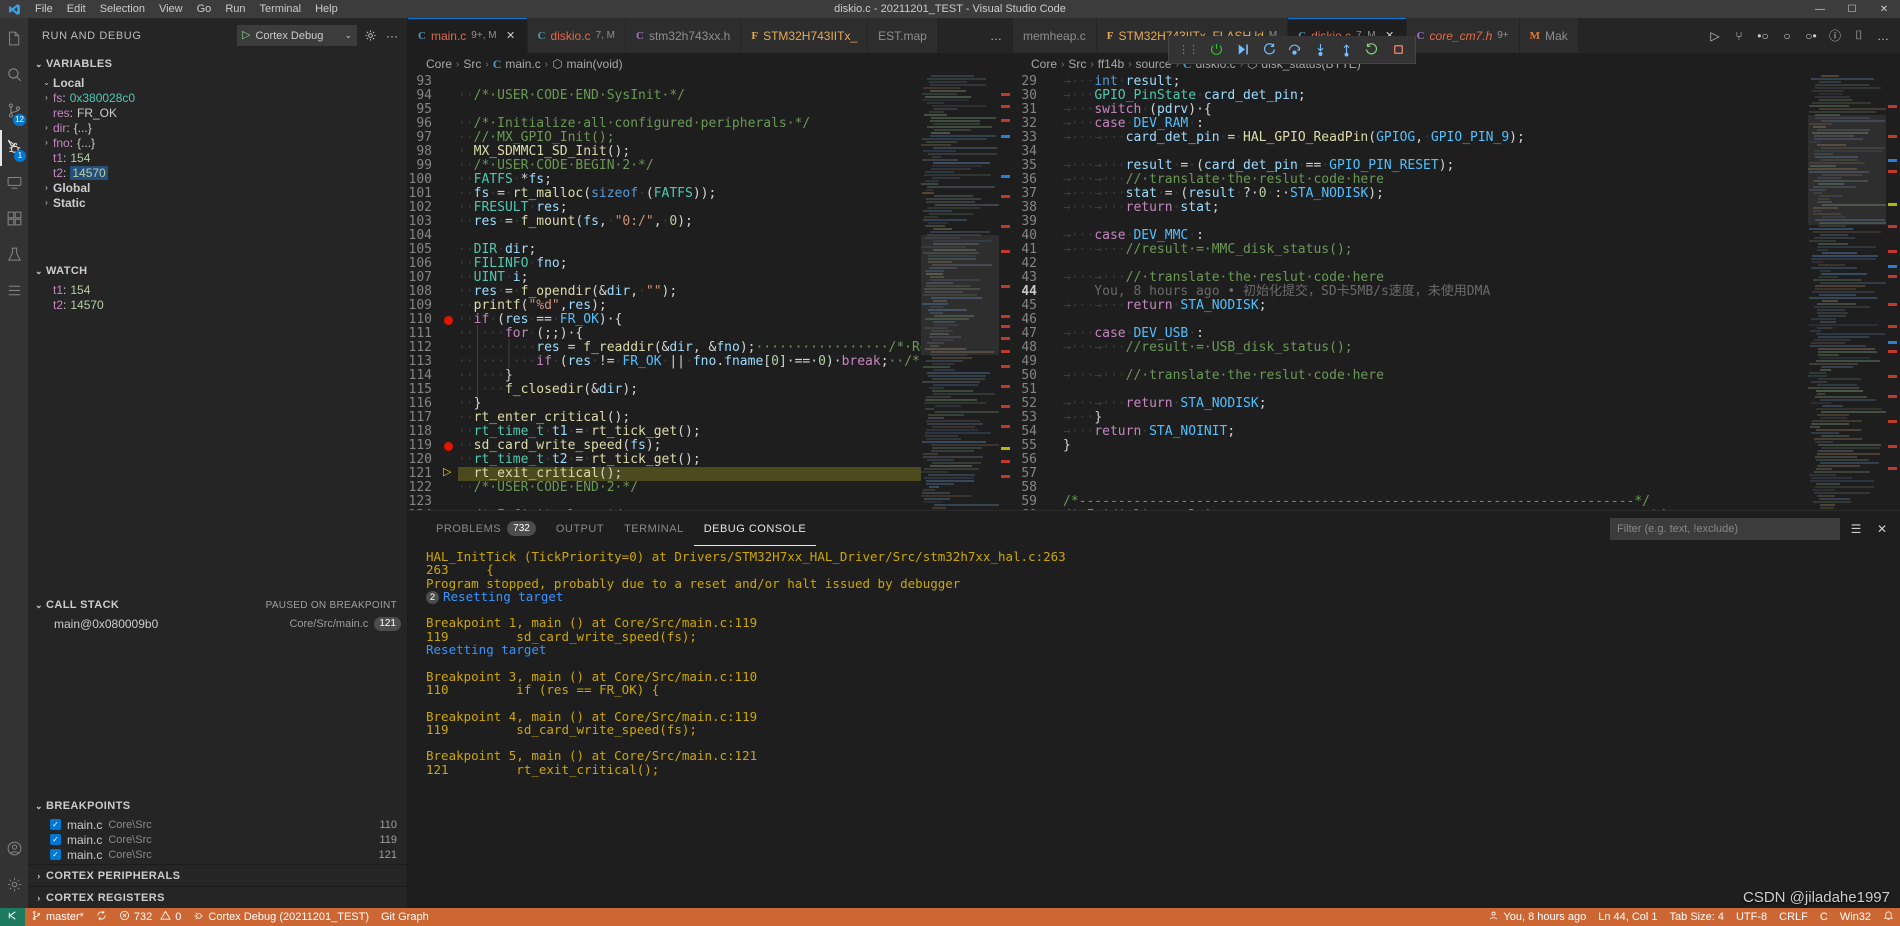  What do you see at coordinates (689, 306) in the screenshot?
I see `code-line: ··printf("%d",res);` at bounding box center [689, 306].